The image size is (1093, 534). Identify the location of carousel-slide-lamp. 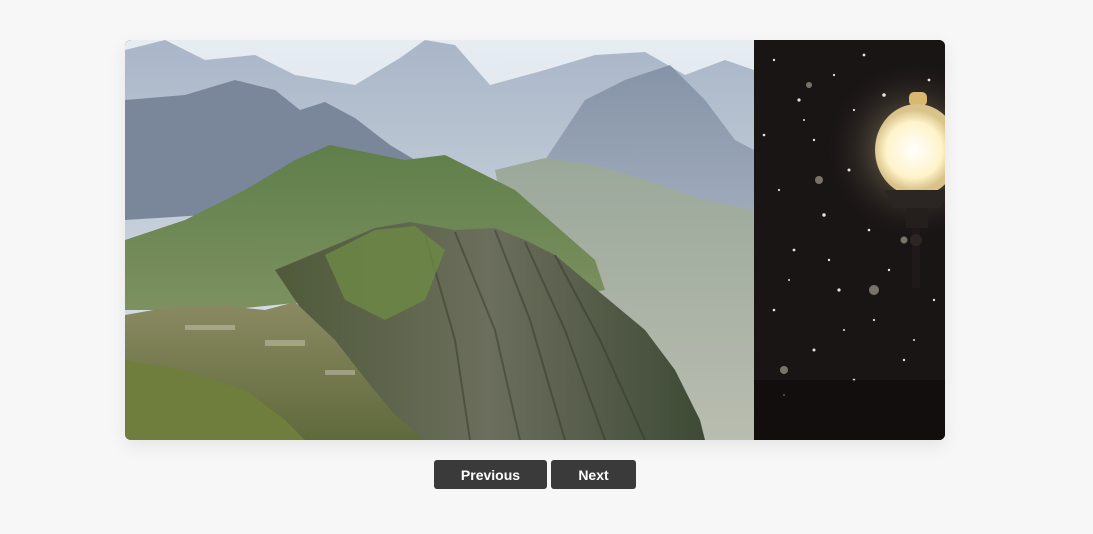
(849, 240).